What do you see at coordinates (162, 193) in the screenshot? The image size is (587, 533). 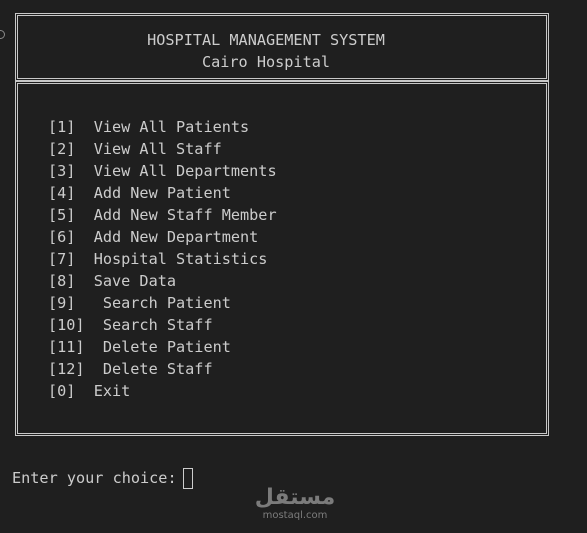 I see `menu-item-add-patient: [4] Add New Patient` at bounding box center [162, 193].